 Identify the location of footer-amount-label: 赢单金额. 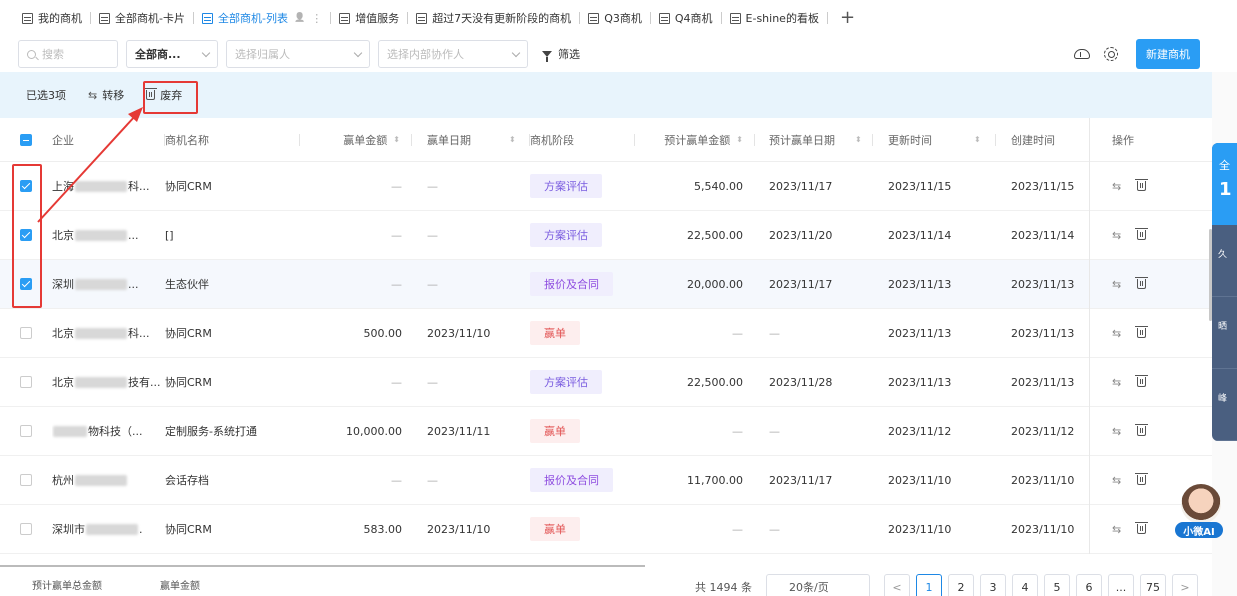
(180, 586).